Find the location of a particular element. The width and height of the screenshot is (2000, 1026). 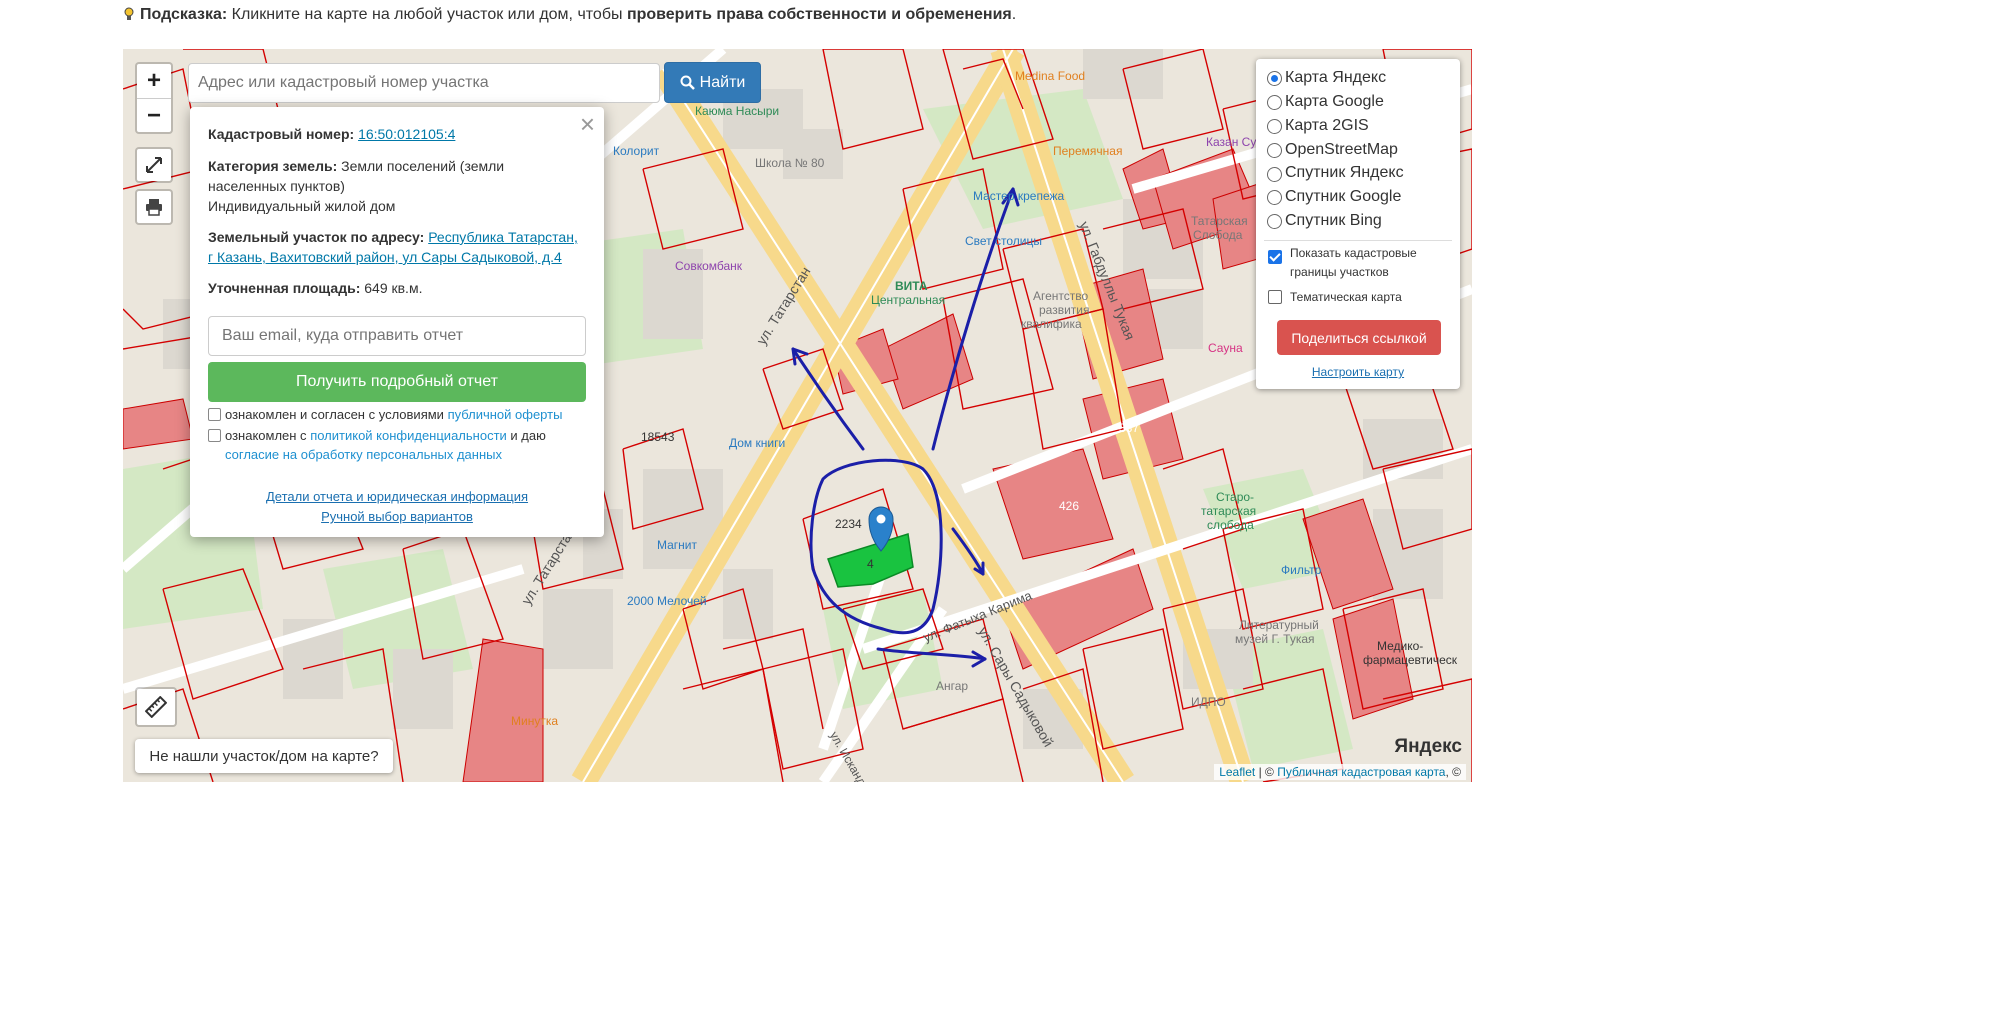

poi-idpo: ИДПО is located at coordinates (1208, 702).